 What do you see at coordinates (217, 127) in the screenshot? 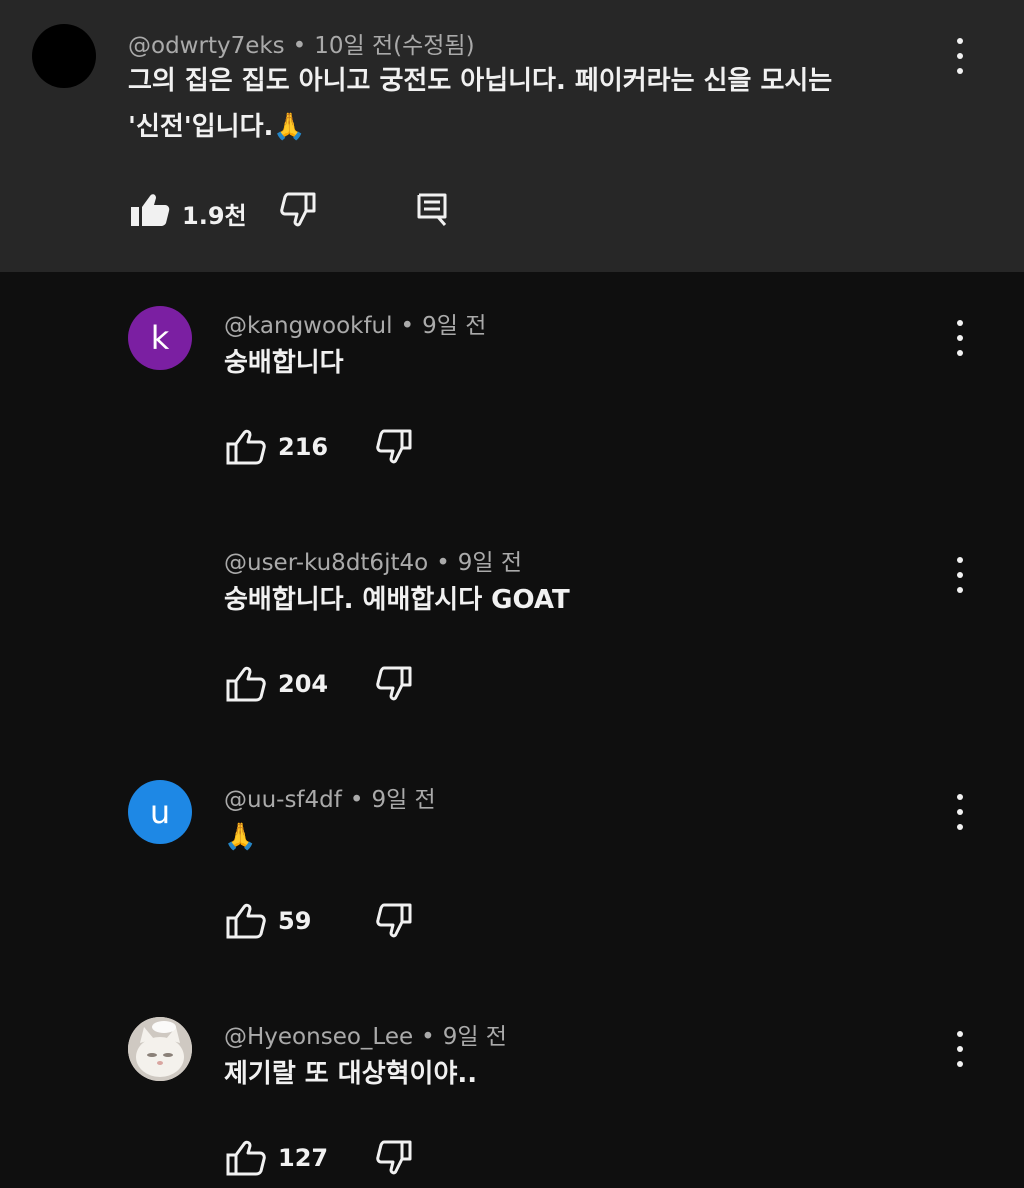
I see `comment-text-line: '신전'입니다.🙏` at bounding box center [217, 127].